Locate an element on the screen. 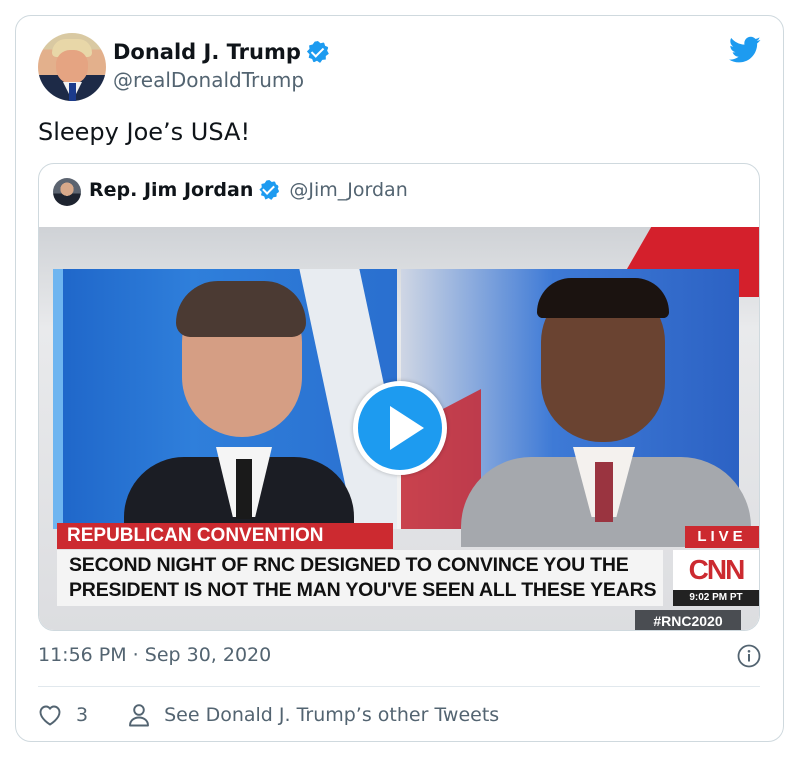 Image resolution: width=800 pixels, height=766 pixels. quoted-author-name: Rep. Jim Jordan is located at coordinates (171, 190).